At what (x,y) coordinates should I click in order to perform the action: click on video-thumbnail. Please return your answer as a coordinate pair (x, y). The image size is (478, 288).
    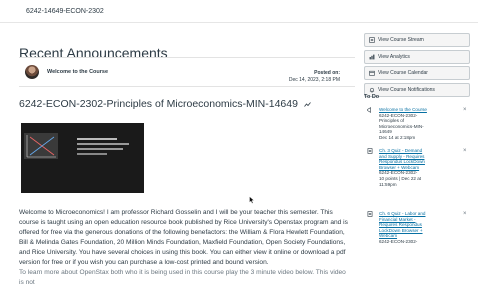
    Looking at the image, I should click on (82, 158).